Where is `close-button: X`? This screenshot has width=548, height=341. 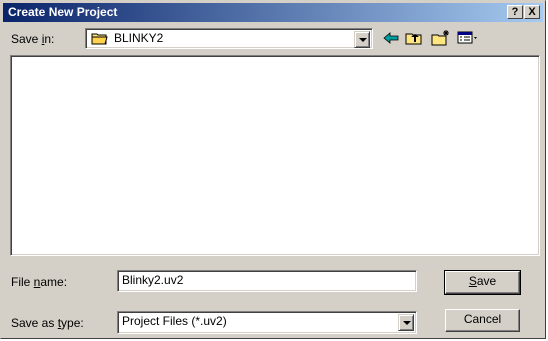
close-button: X is located at coordinates (532, 12).